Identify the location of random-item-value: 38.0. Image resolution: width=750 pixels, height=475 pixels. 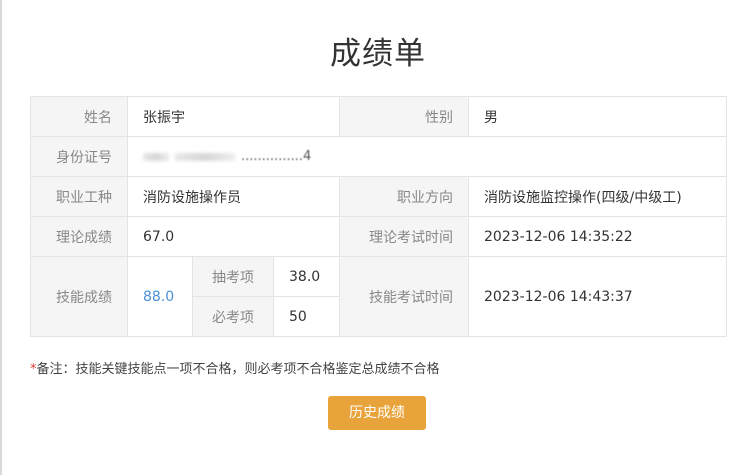
(306, 276).